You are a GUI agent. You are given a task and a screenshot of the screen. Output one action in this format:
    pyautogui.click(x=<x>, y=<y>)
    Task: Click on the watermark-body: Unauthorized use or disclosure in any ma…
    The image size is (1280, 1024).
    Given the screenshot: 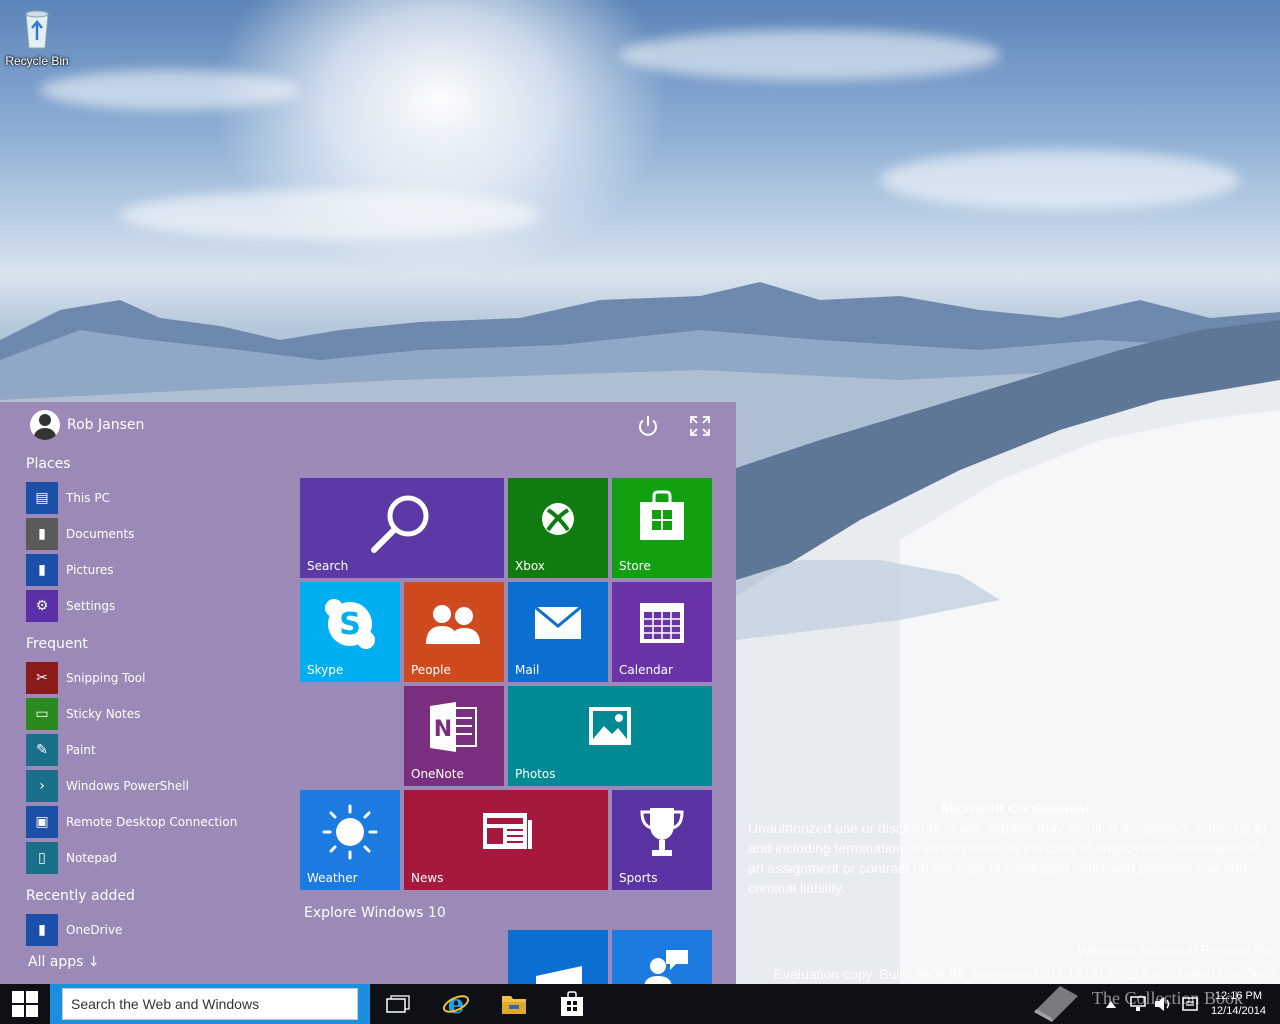 What is the action you would take?
    pyautogui.click(x=1007, y=858)
    